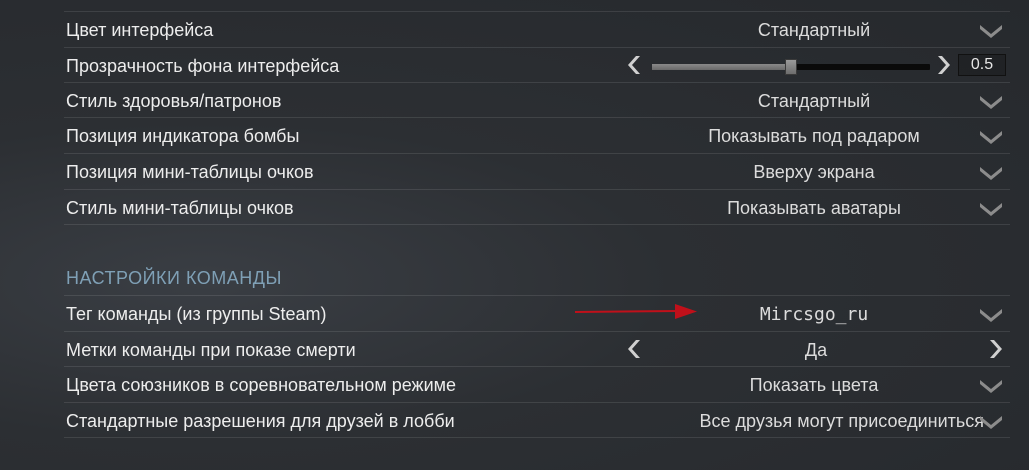  What do you see at coordinates (211, 350) in the screenshot?
I see `setting-label: Метки команды при показе смерти` at bounding box center [211, 350].